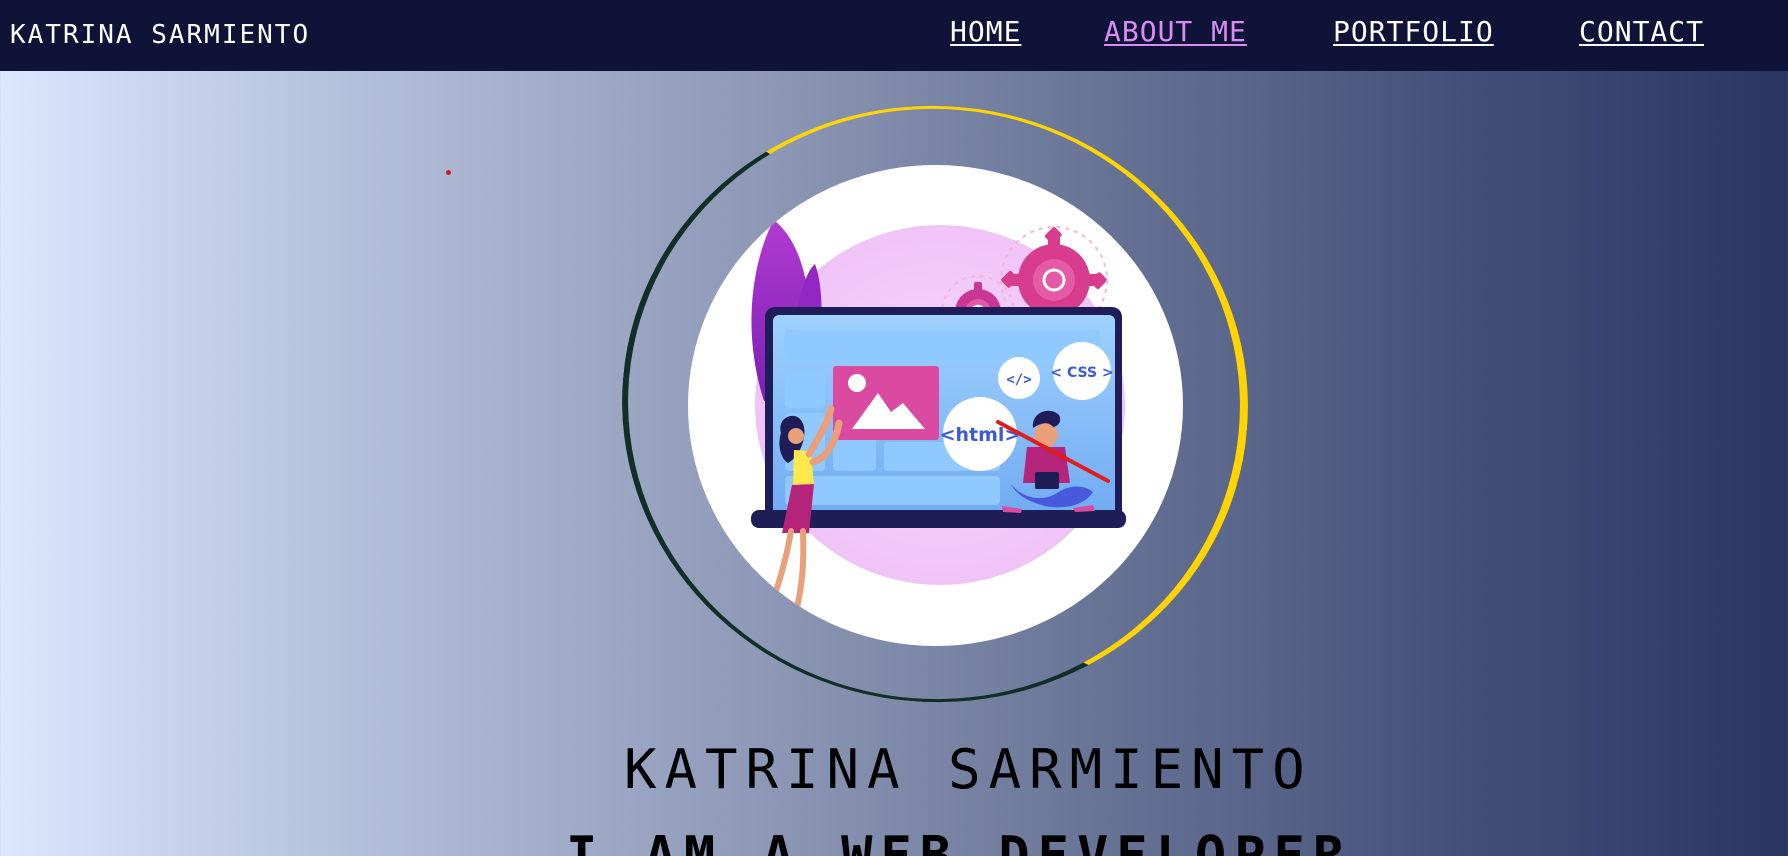  Describe the element at coordinates (985, 32) in the screenshot. I see `nav-home-link: HOME` at that location.